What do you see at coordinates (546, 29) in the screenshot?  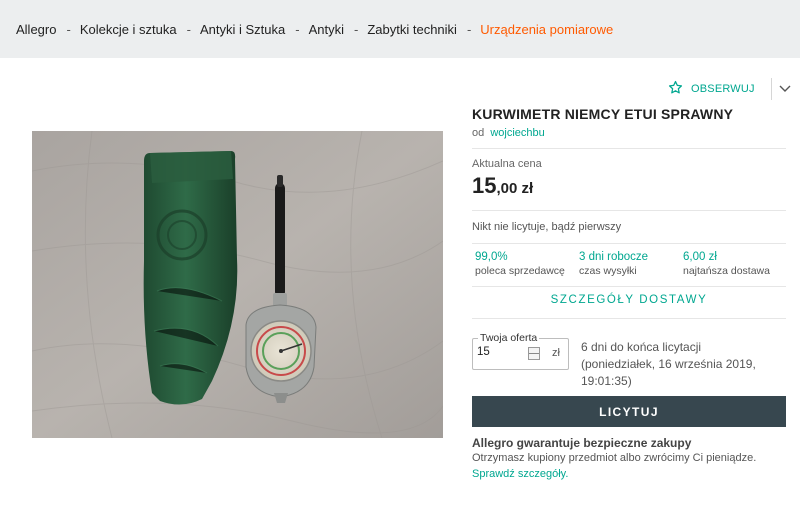 I see `breadcrumb-item-current: Urządzenia pomiarowe` at bounding box center [546, 29].